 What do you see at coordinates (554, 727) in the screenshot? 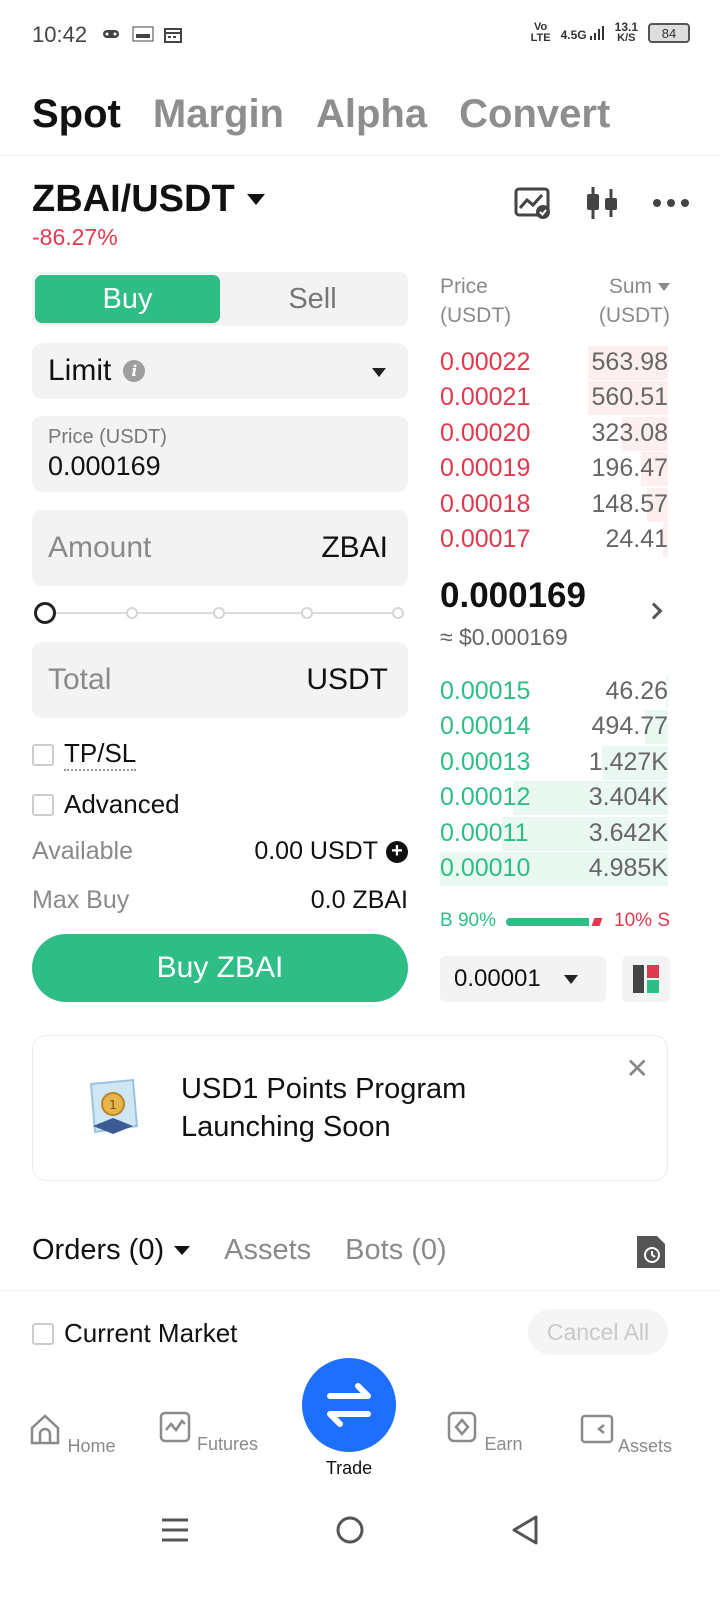
I see `bid-row: 0.00014 494.77` at bounding box center [554, 727].